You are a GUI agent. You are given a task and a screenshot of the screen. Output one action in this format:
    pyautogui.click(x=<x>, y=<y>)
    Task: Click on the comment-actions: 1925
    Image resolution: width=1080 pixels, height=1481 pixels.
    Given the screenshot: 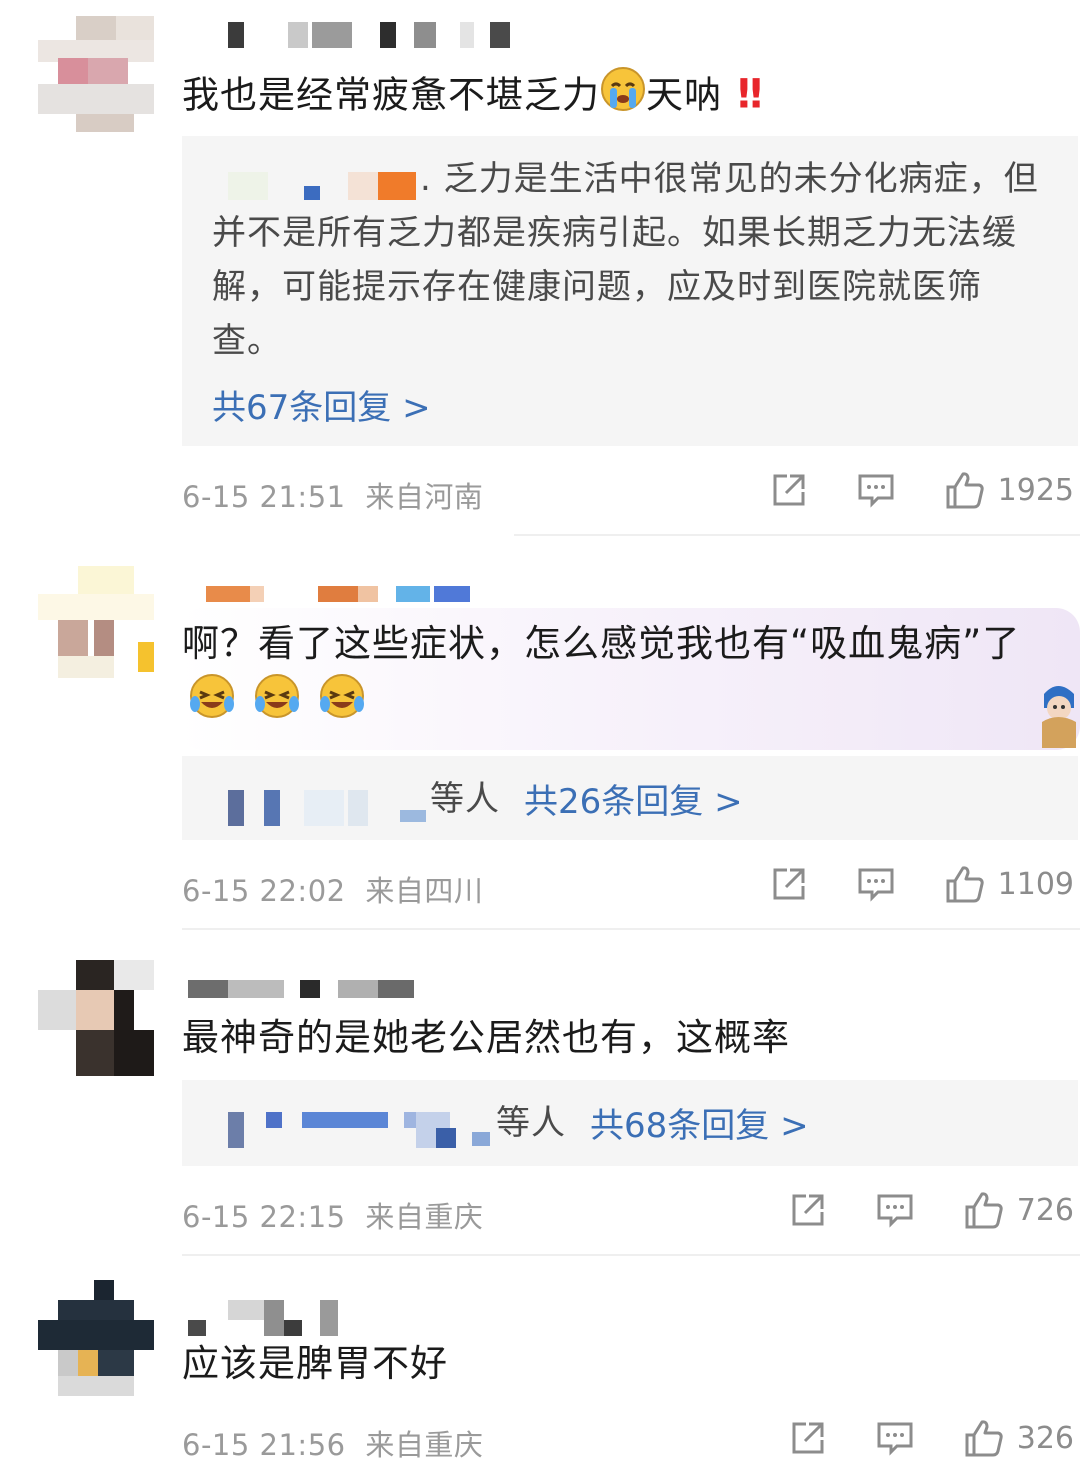 What is the action you would take?
    pyautogui.click(x=922, y=490)
    